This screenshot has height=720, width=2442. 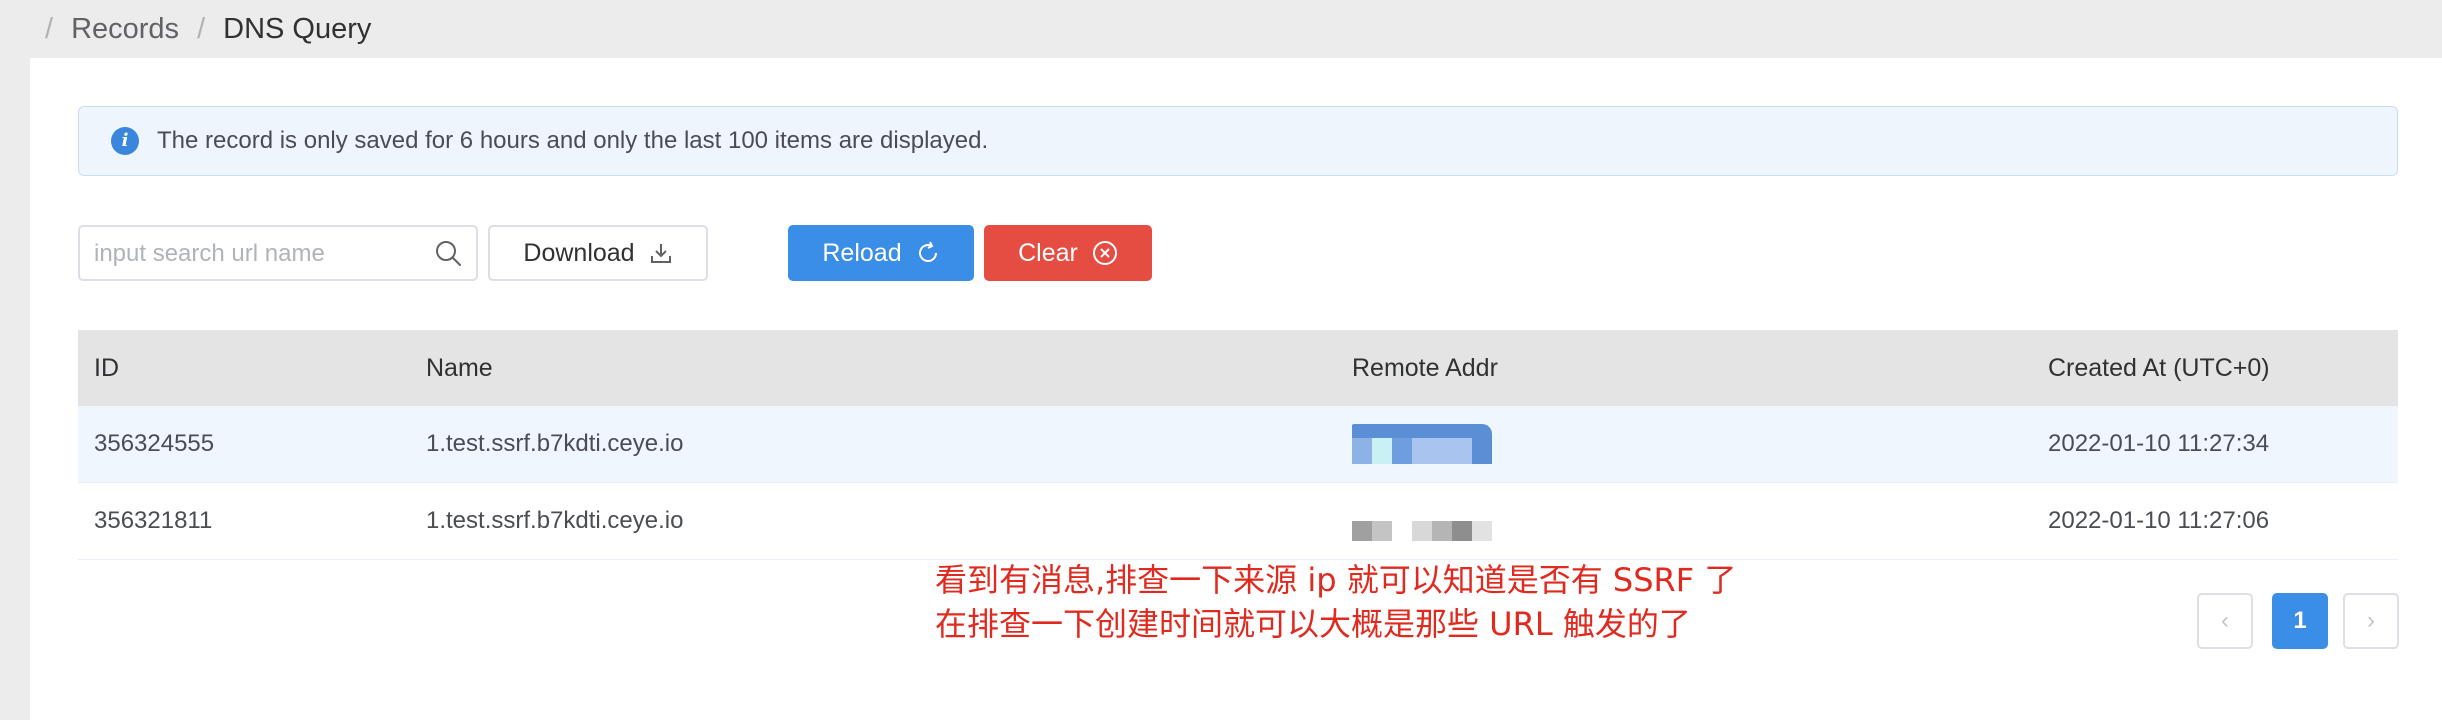 I want to click on info-icon: i, so click(x=125, y=141).